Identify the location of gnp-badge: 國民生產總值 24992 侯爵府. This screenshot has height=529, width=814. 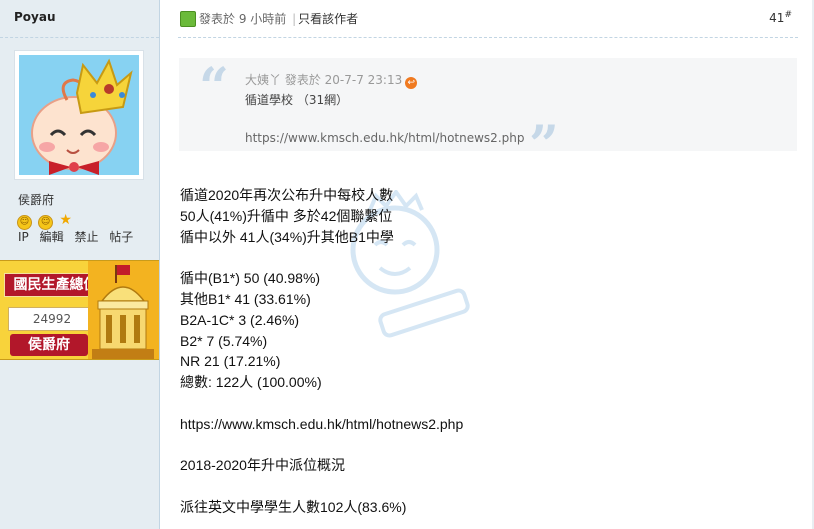
(79, 310).